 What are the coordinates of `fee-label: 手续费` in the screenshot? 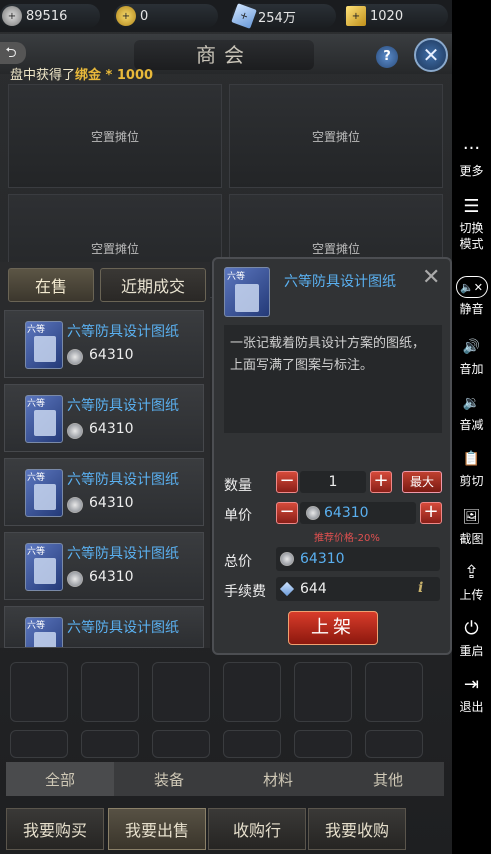 It's located at (245, 592).